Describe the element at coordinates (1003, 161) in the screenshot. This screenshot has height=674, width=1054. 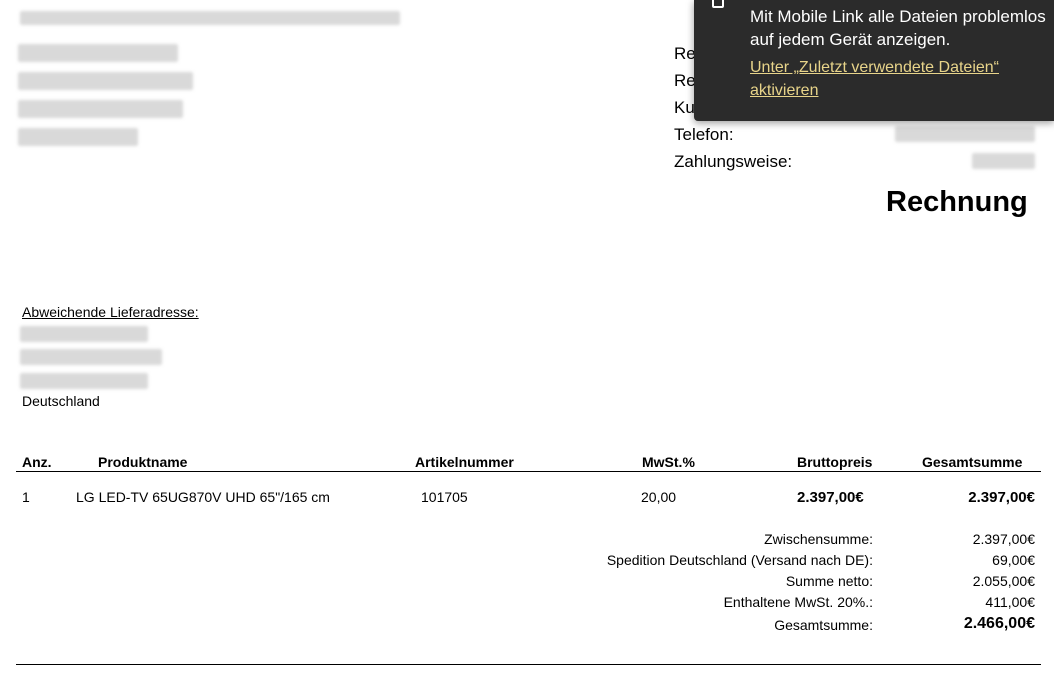
I see `payment-value-redacted` at that location.